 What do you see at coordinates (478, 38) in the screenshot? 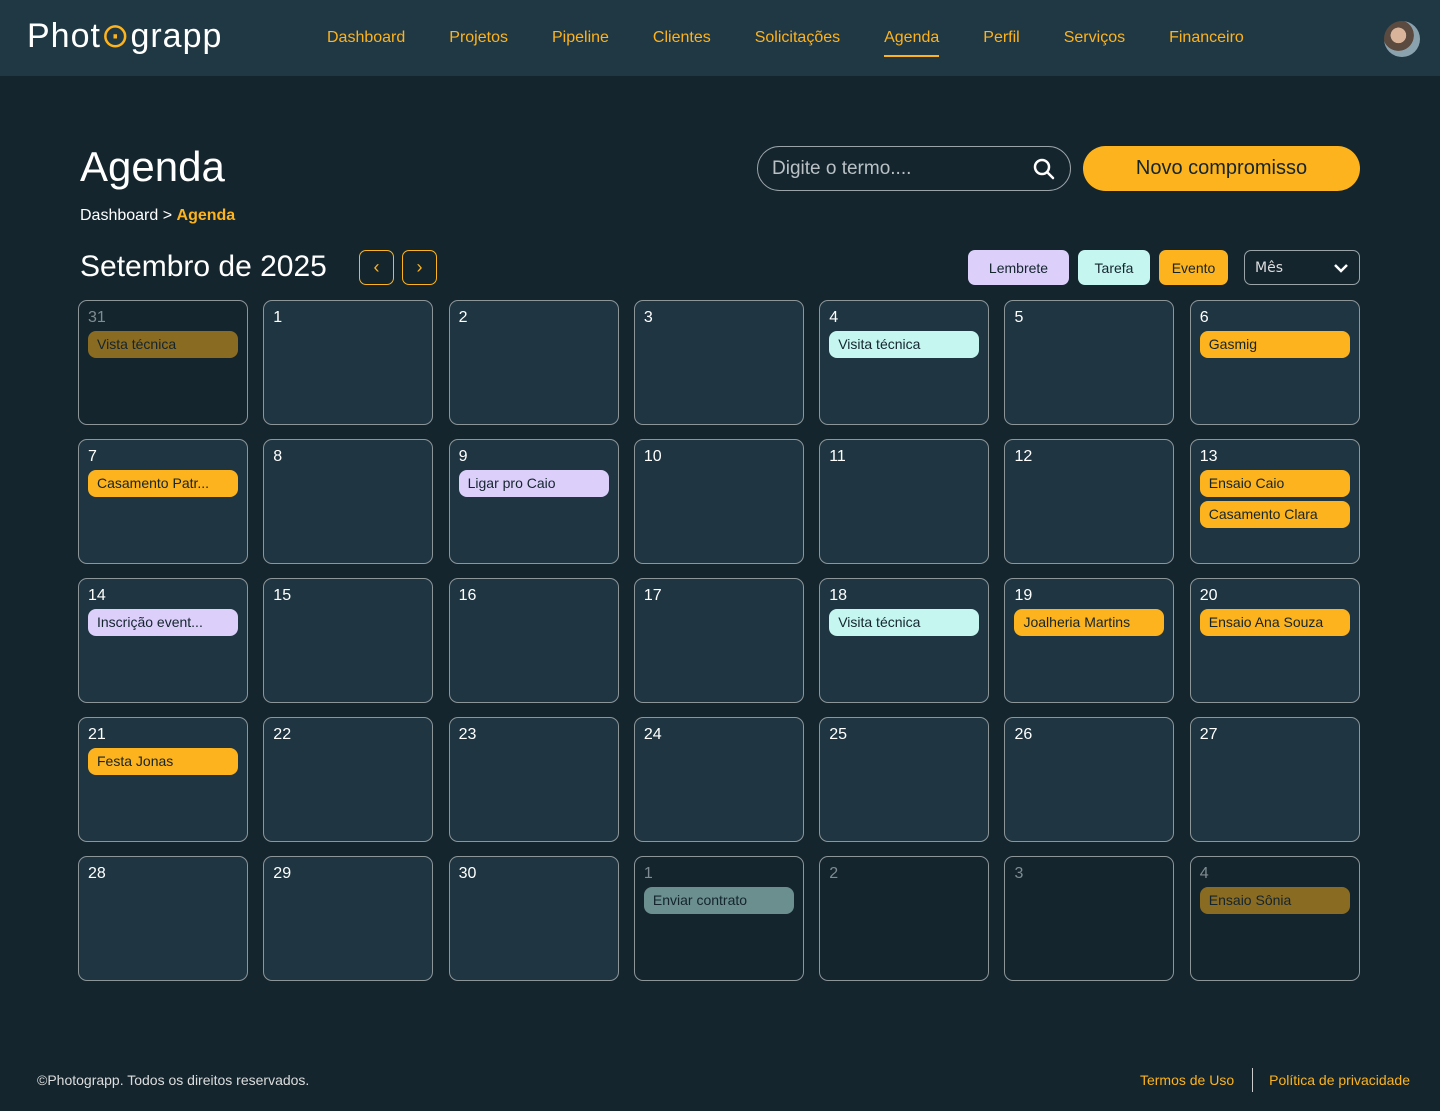
I see `nav-projetos: Projetos` at bounding box center [478, 38].